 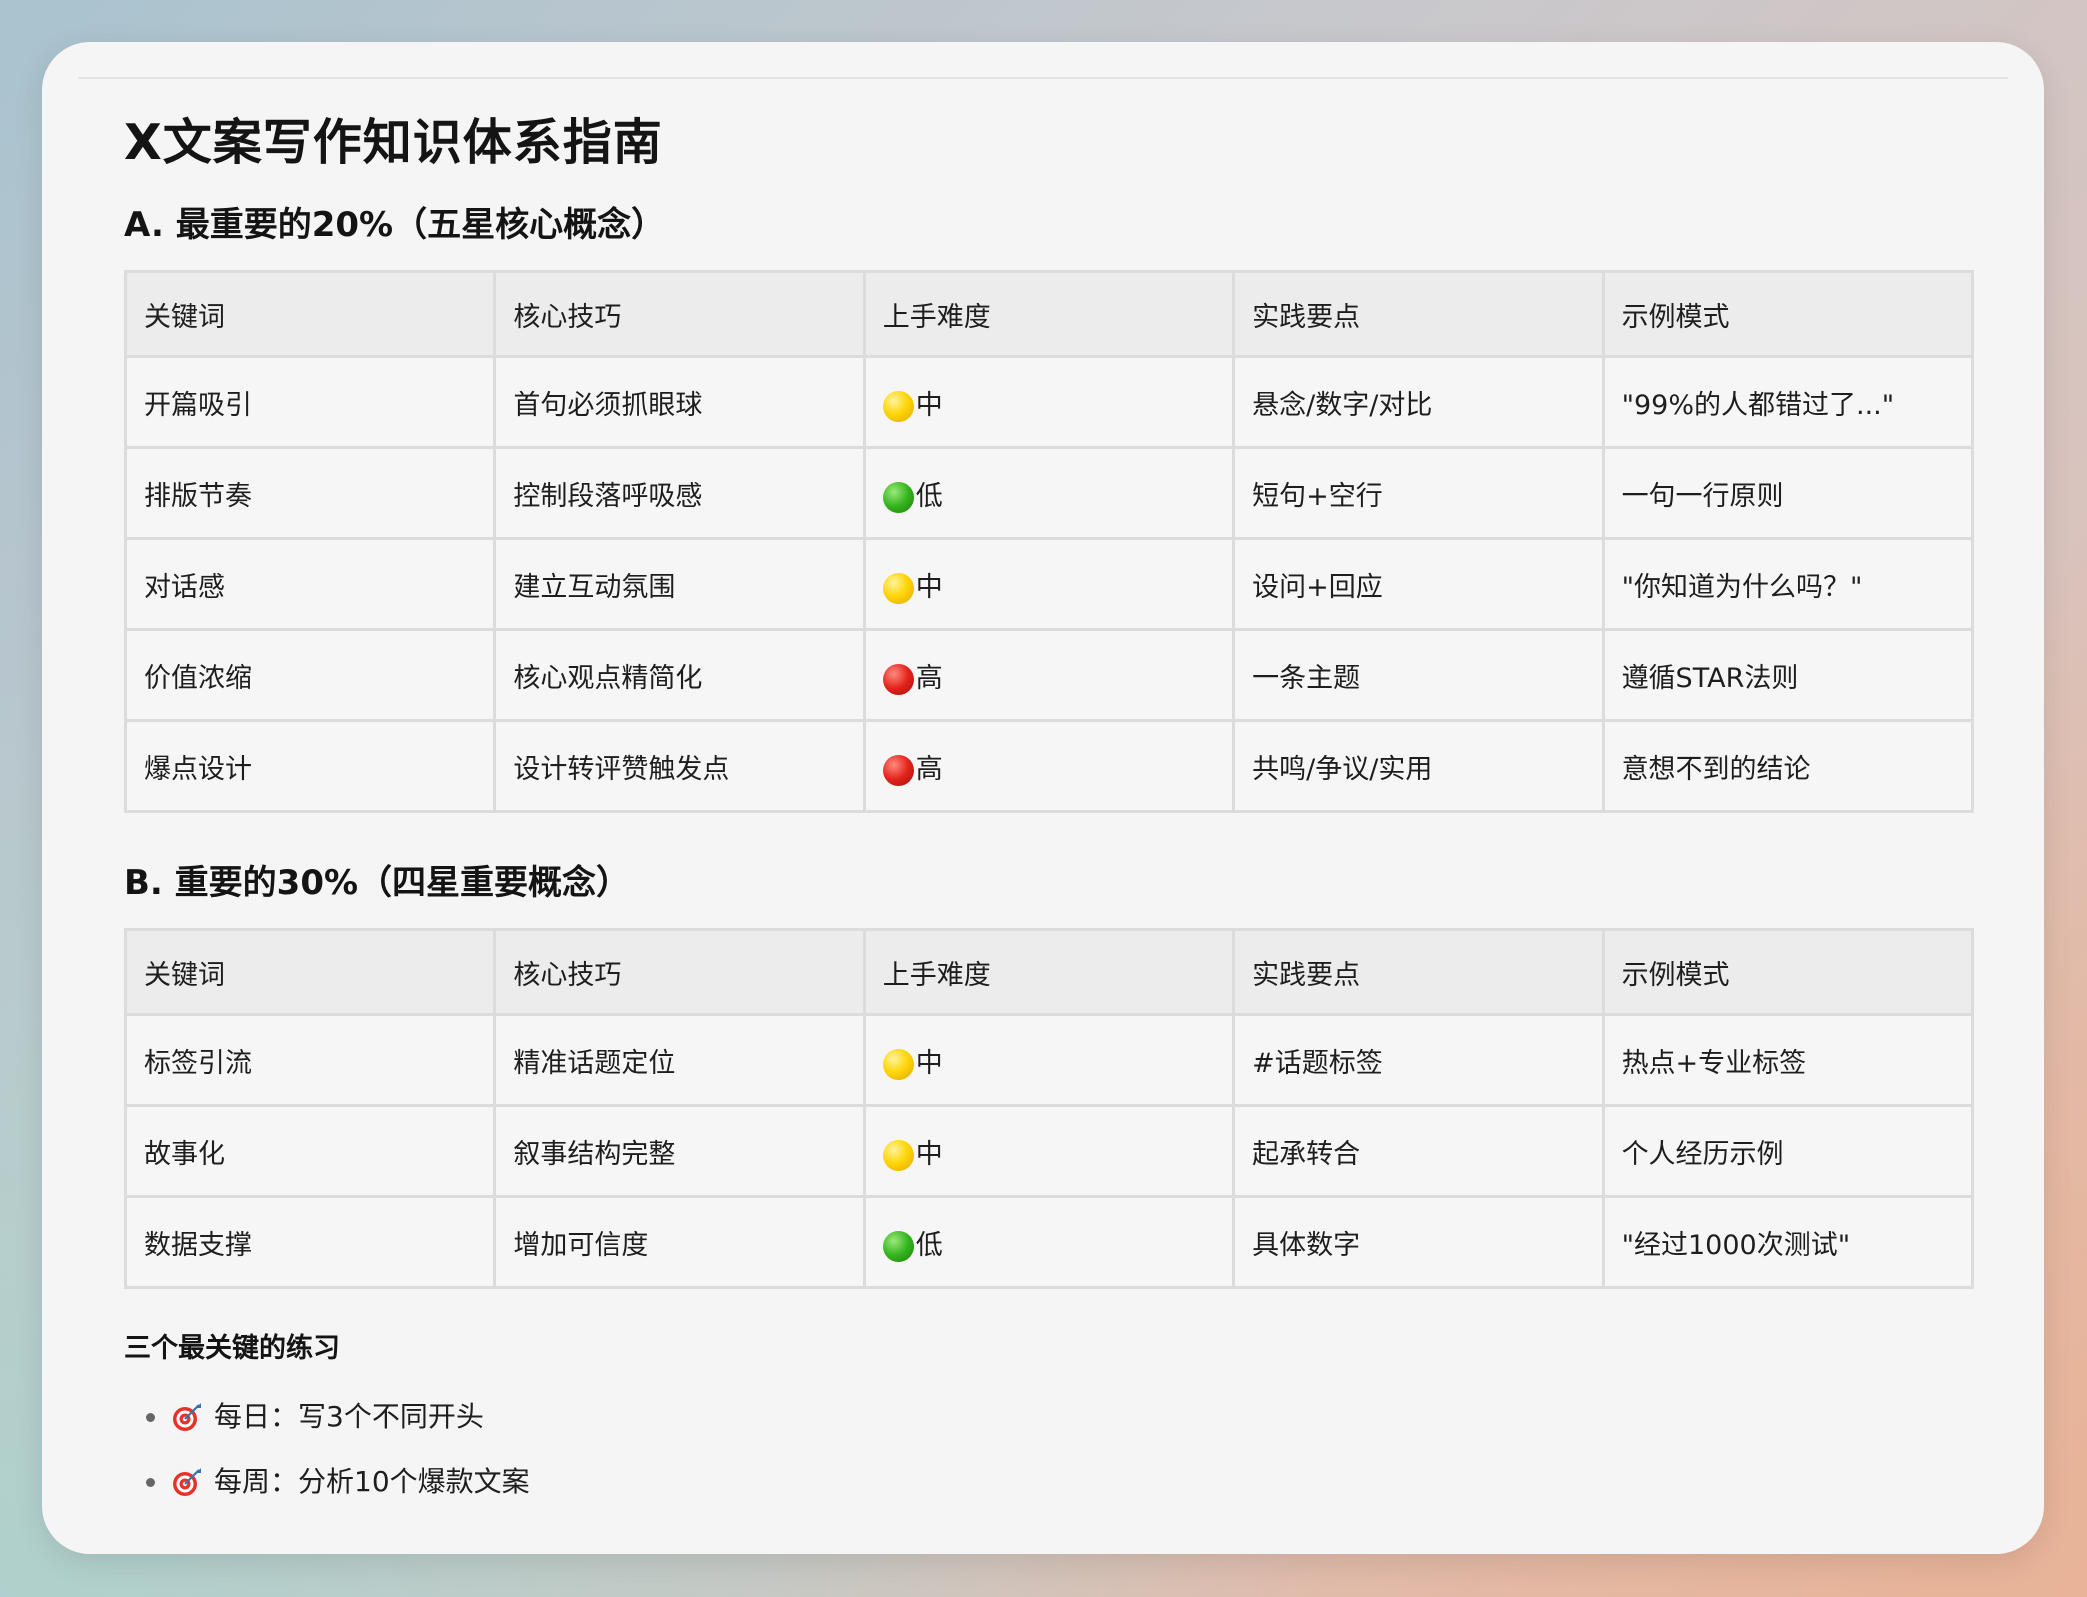 What do you see at coordinates (395, 225) in the screenshot?
I see `section-a-heading: A. 最重要的20%（五星核心概念）` at bounding box center [395, 225].